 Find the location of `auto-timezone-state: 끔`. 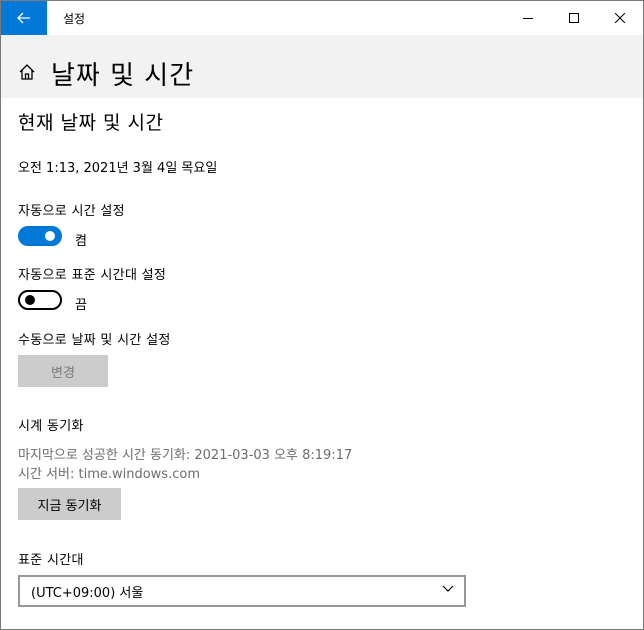

auto-timezone-state: 끔 is located at coordinates (81, 305).